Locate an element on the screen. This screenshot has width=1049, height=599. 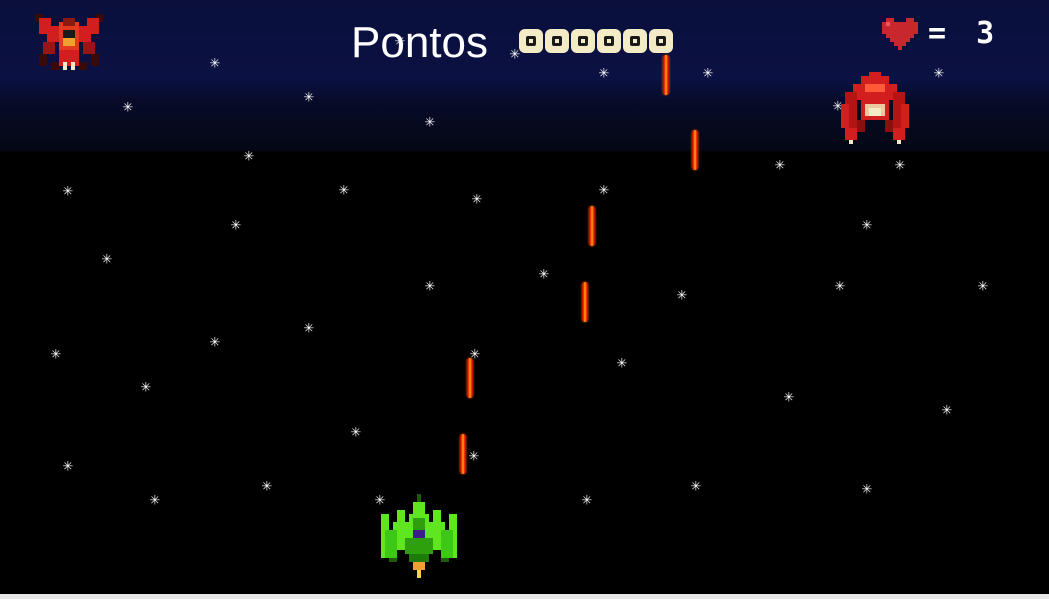
heart-icon is located at coordinates (900, 34).